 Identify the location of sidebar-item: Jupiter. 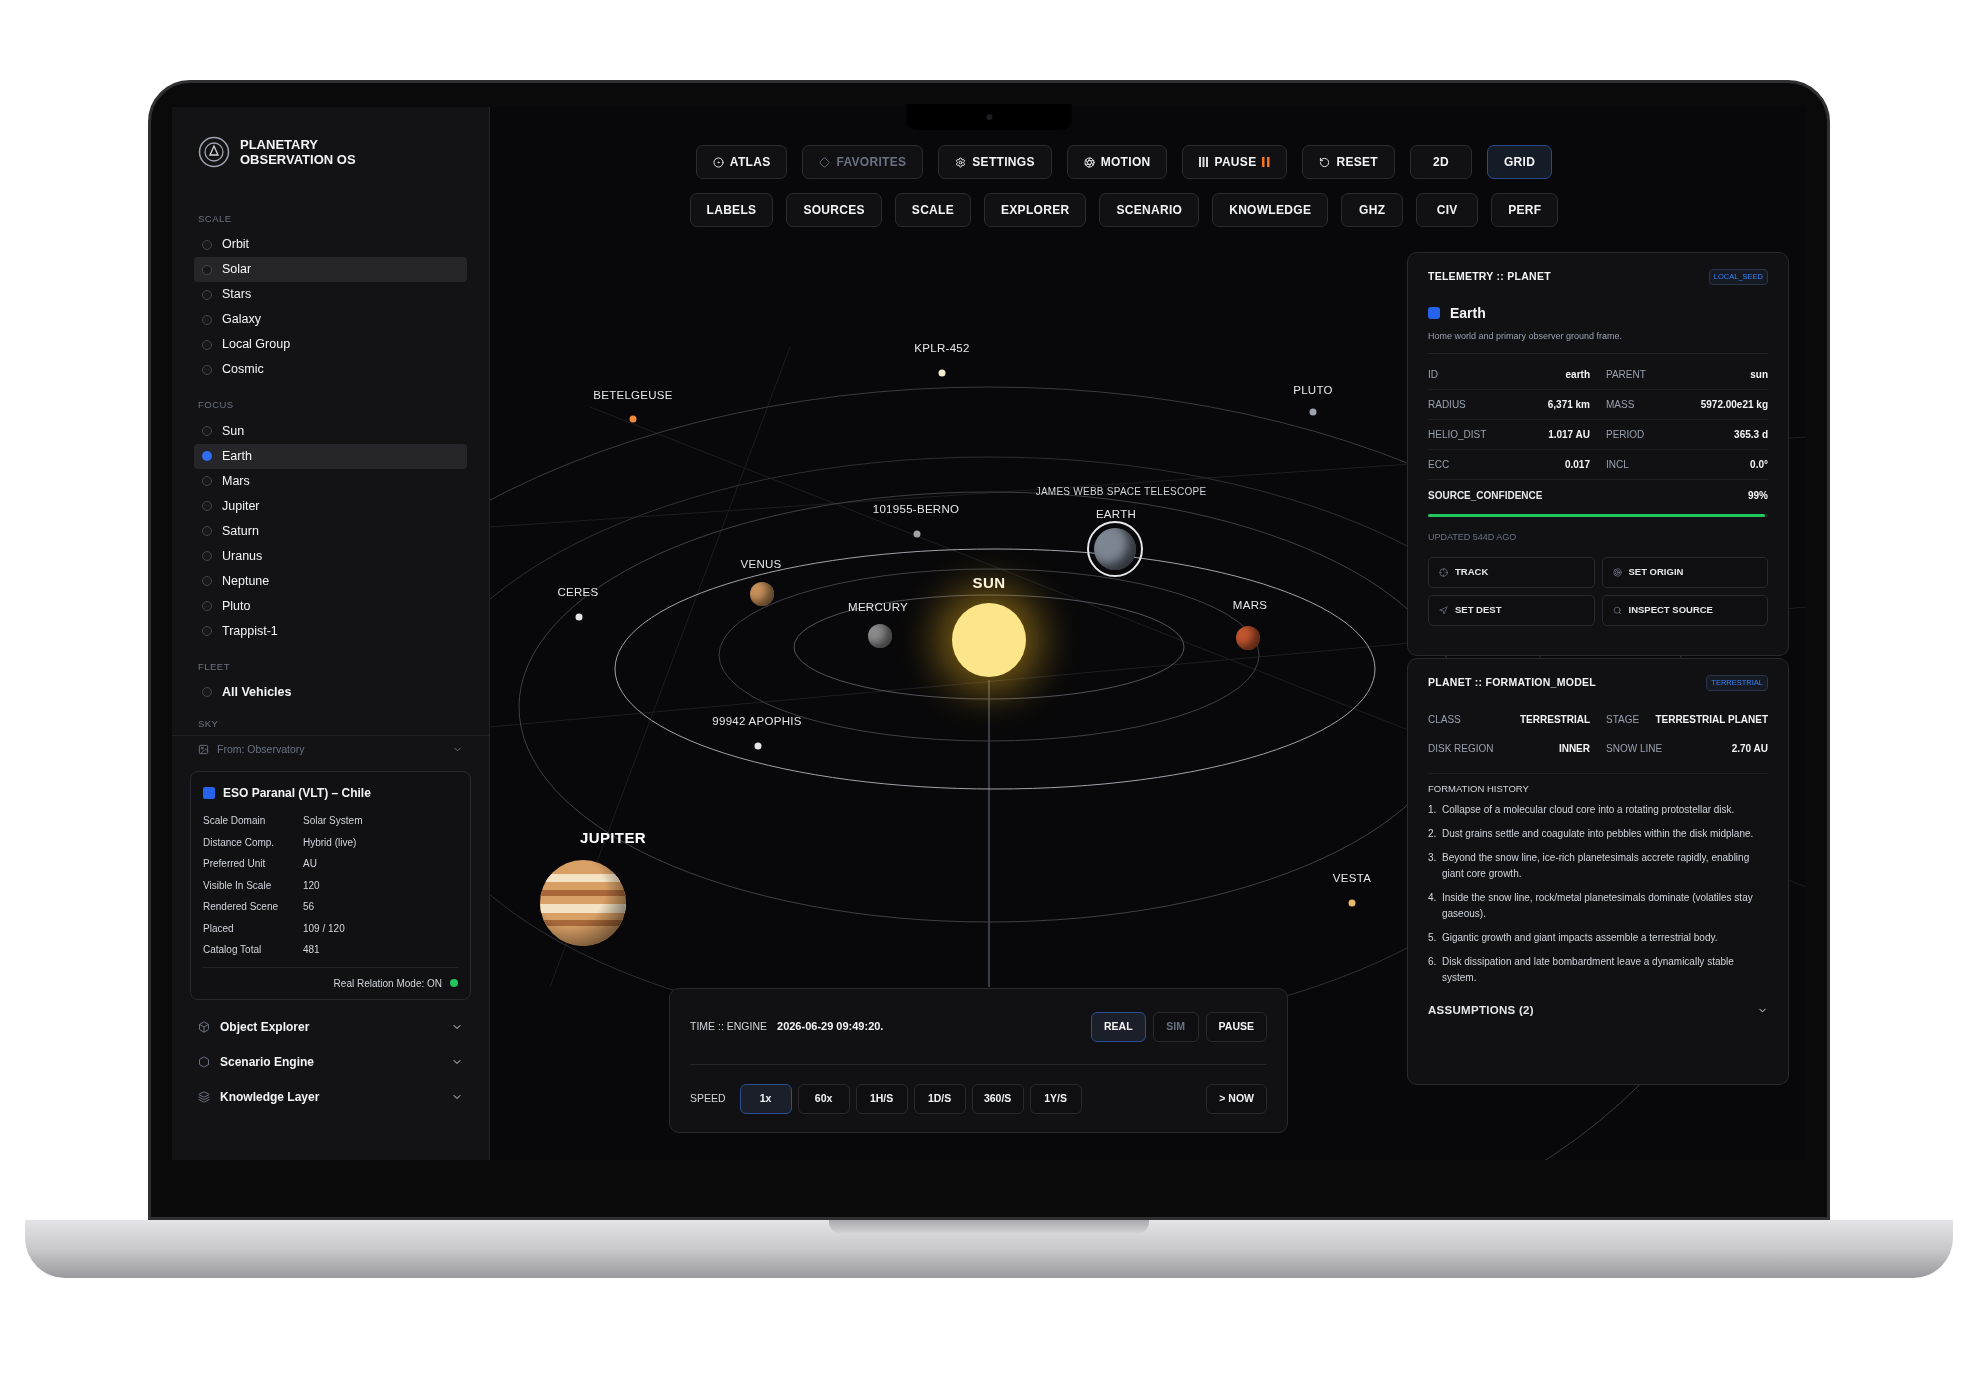
(330, 506).